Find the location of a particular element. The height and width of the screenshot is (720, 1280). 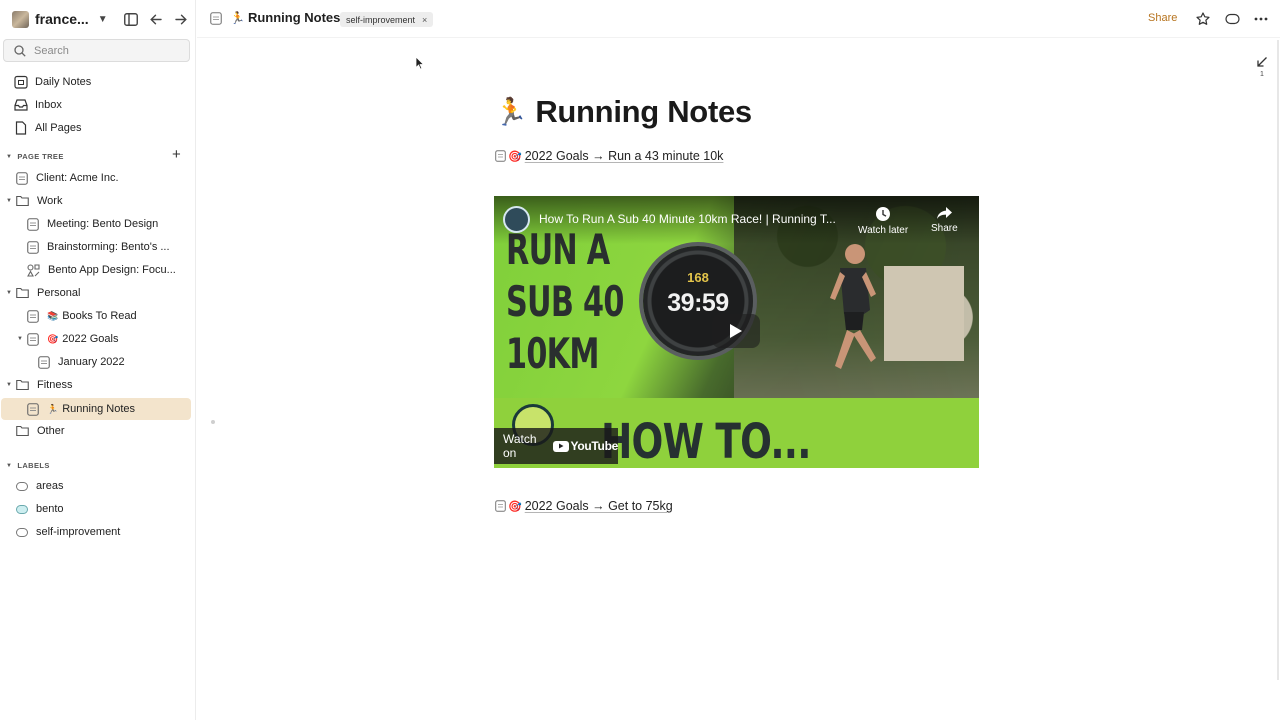

nav-inbox-label: Inbox is located at coordinates (48, 105).